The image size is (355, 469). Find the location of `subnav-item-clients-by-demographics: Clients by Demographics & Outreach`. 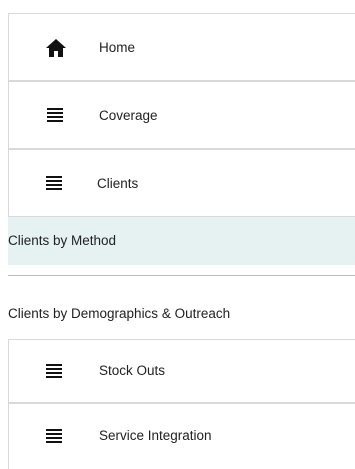

subnav-item-clients-by-demographics: Clients by Demographics & Outreach is located at coordinates (181, 307).